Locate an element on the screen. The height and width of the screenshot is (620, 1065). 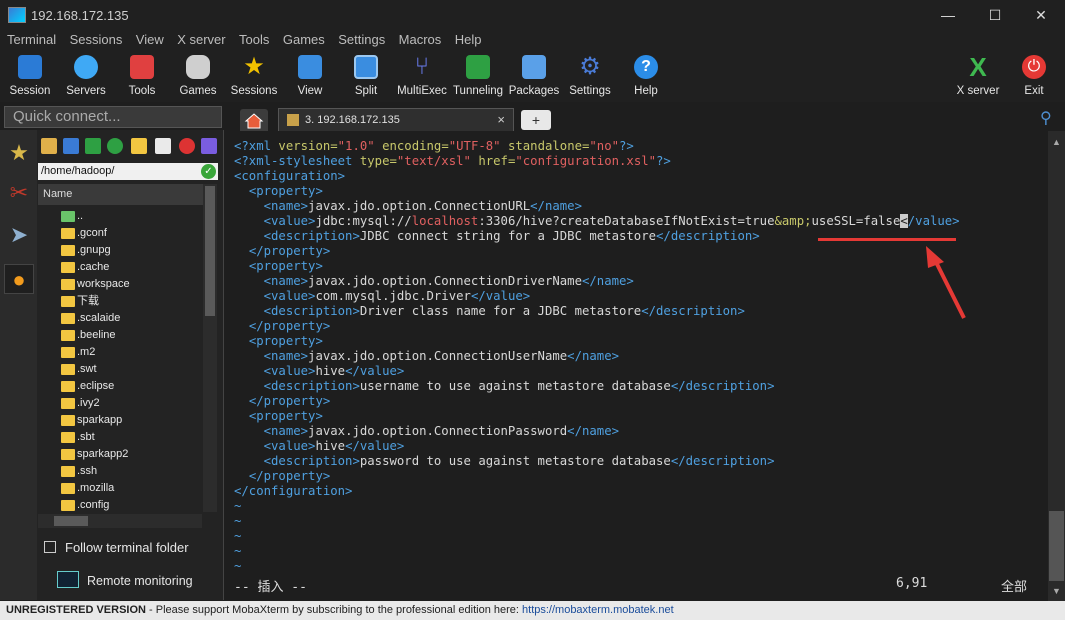
menu-terminal: Terminal is located at coordinates (31, 40).